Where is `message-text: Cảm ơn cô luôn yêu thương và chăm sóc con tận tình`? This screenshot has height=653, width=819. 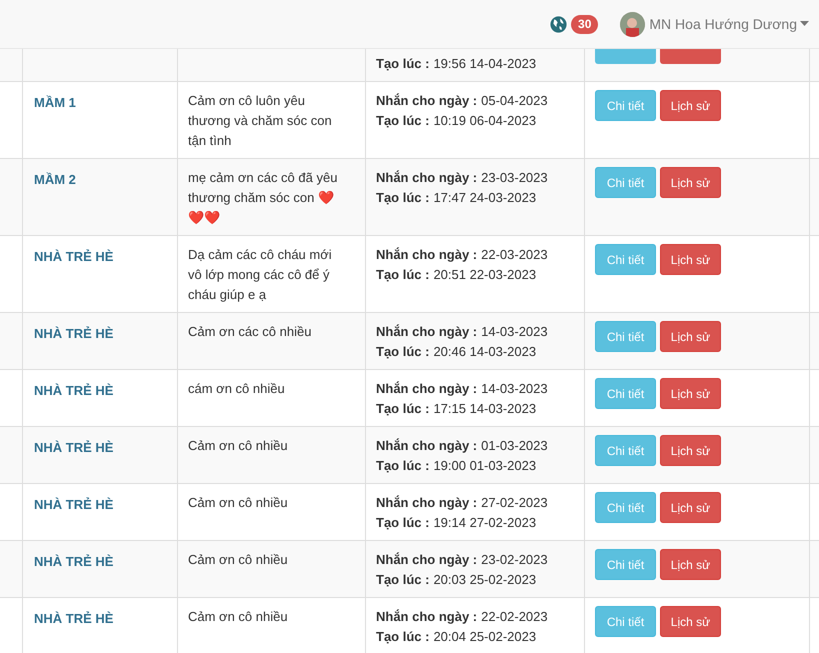
message-text: Cảm ơn cô luôn yêu thương và chăm sóc con tận tình is located at coordinates (260, 121).